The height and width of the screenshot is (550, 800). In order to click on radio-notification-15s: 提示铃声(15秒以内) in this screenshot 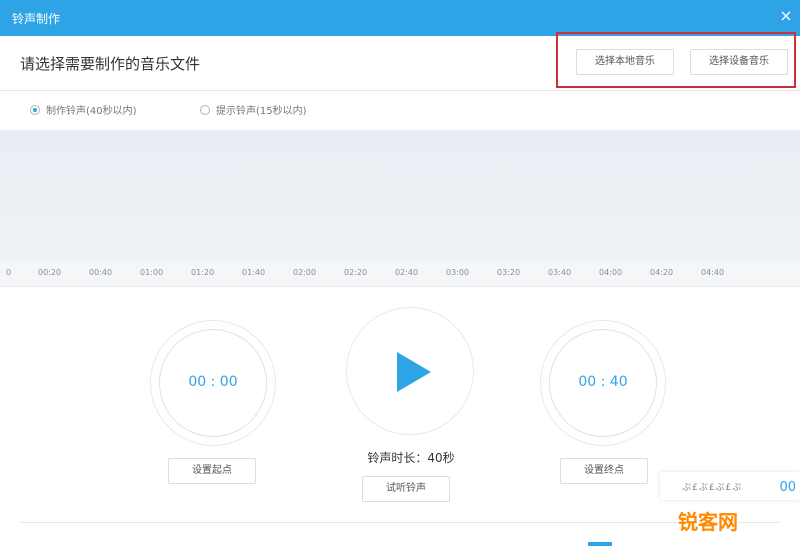, I will do `click(253, 109)`.